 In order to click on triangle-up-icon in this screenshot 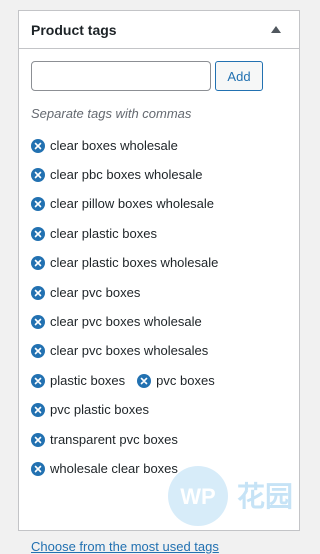, I will do `click(276, 29)`.